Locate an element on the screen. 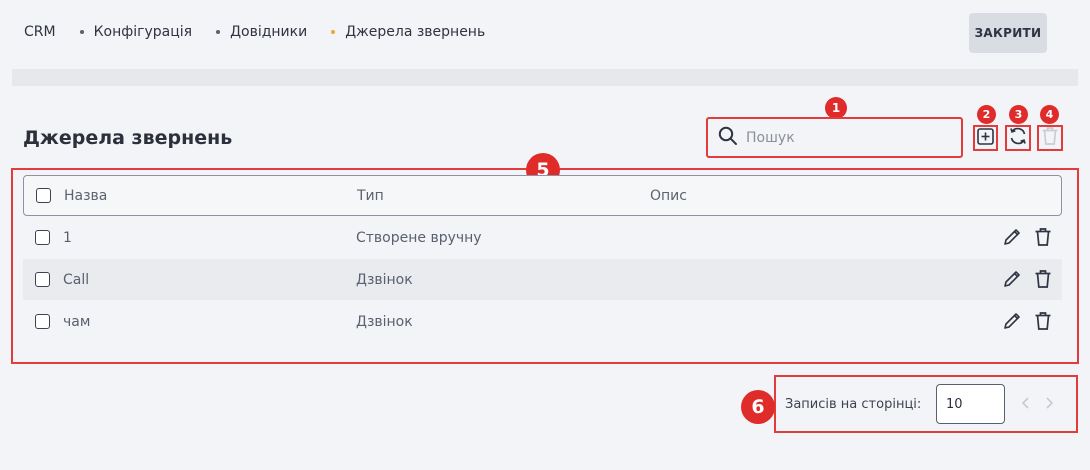 The image size is (1090, 470). cell-name: 1 is located at coordinates (67, 237).